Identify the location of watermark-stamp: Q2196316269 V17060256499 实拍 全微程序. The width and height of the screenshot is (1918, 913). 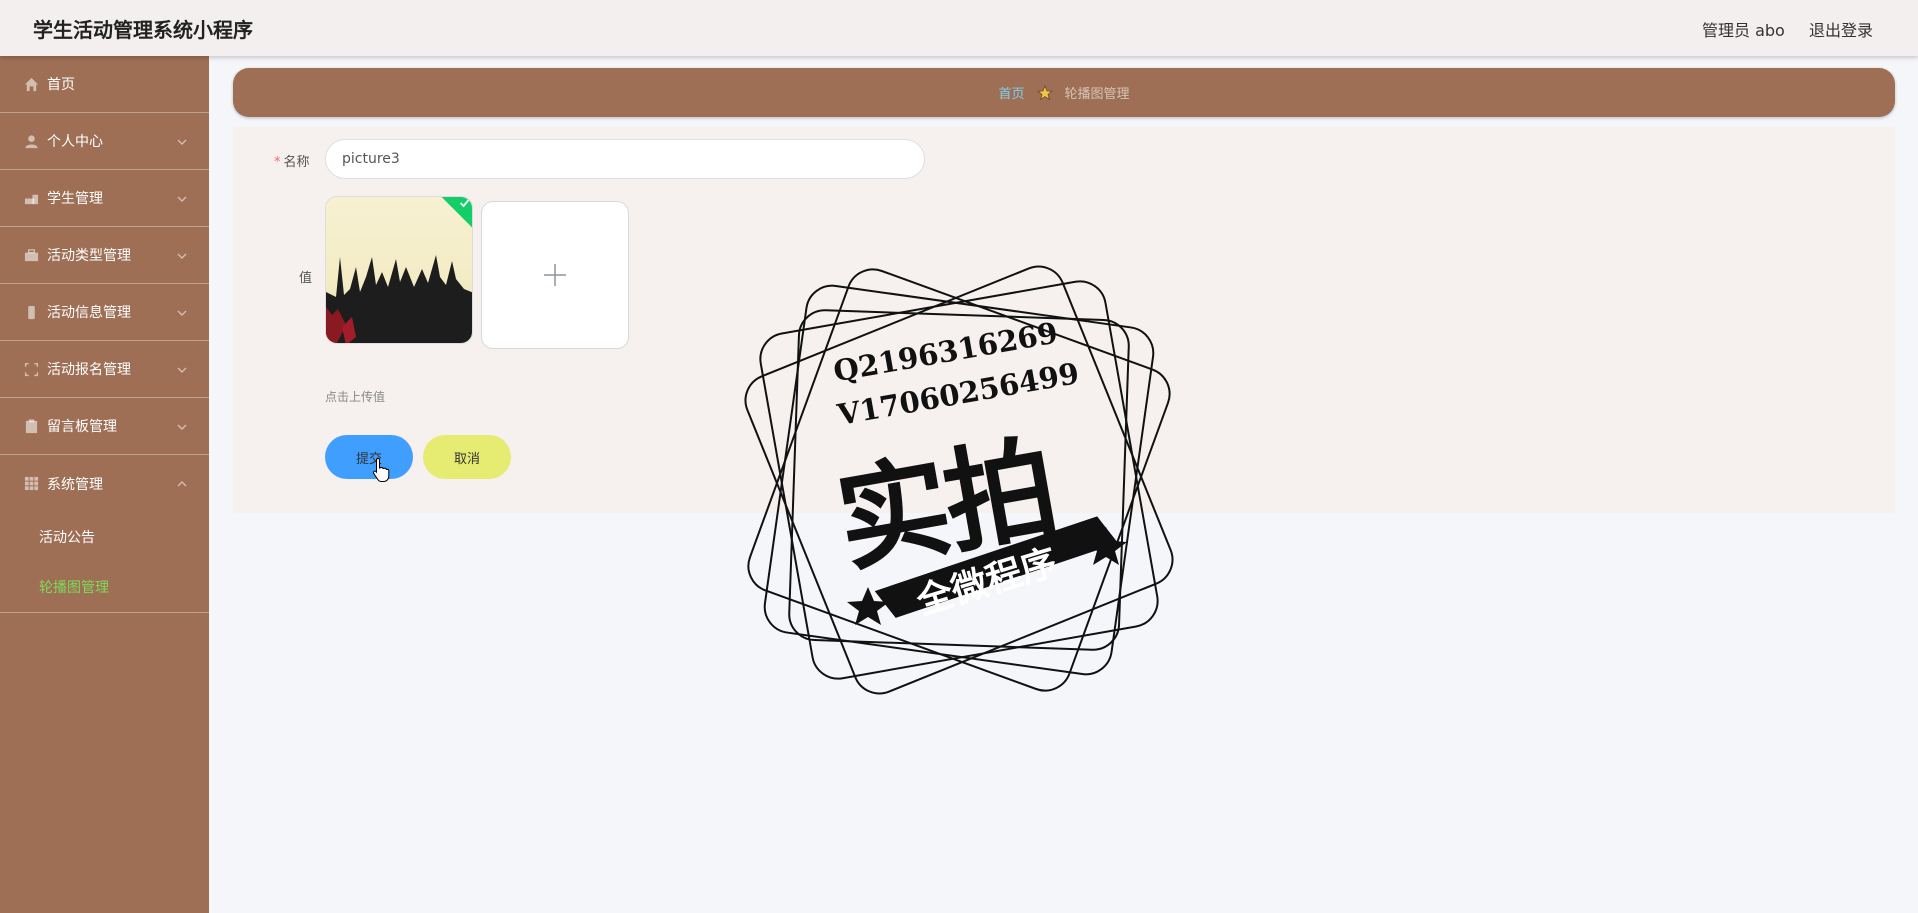
(959, 480).